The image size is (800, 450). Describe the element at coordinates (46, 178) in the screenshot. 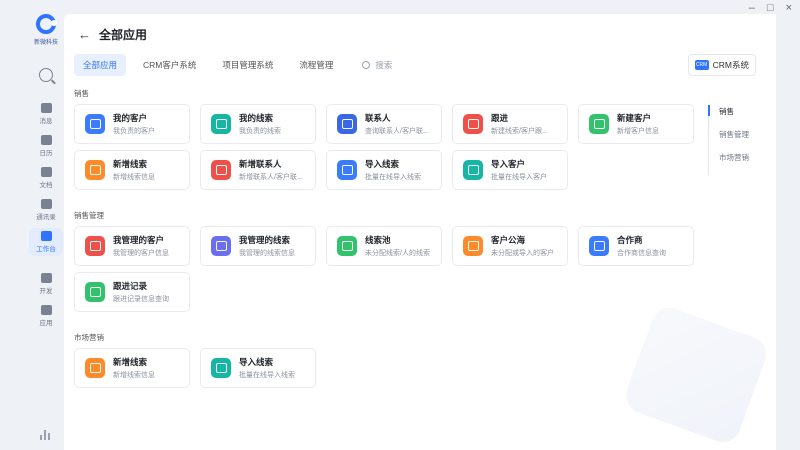

I see `rail-item-2: 文档` at that location.